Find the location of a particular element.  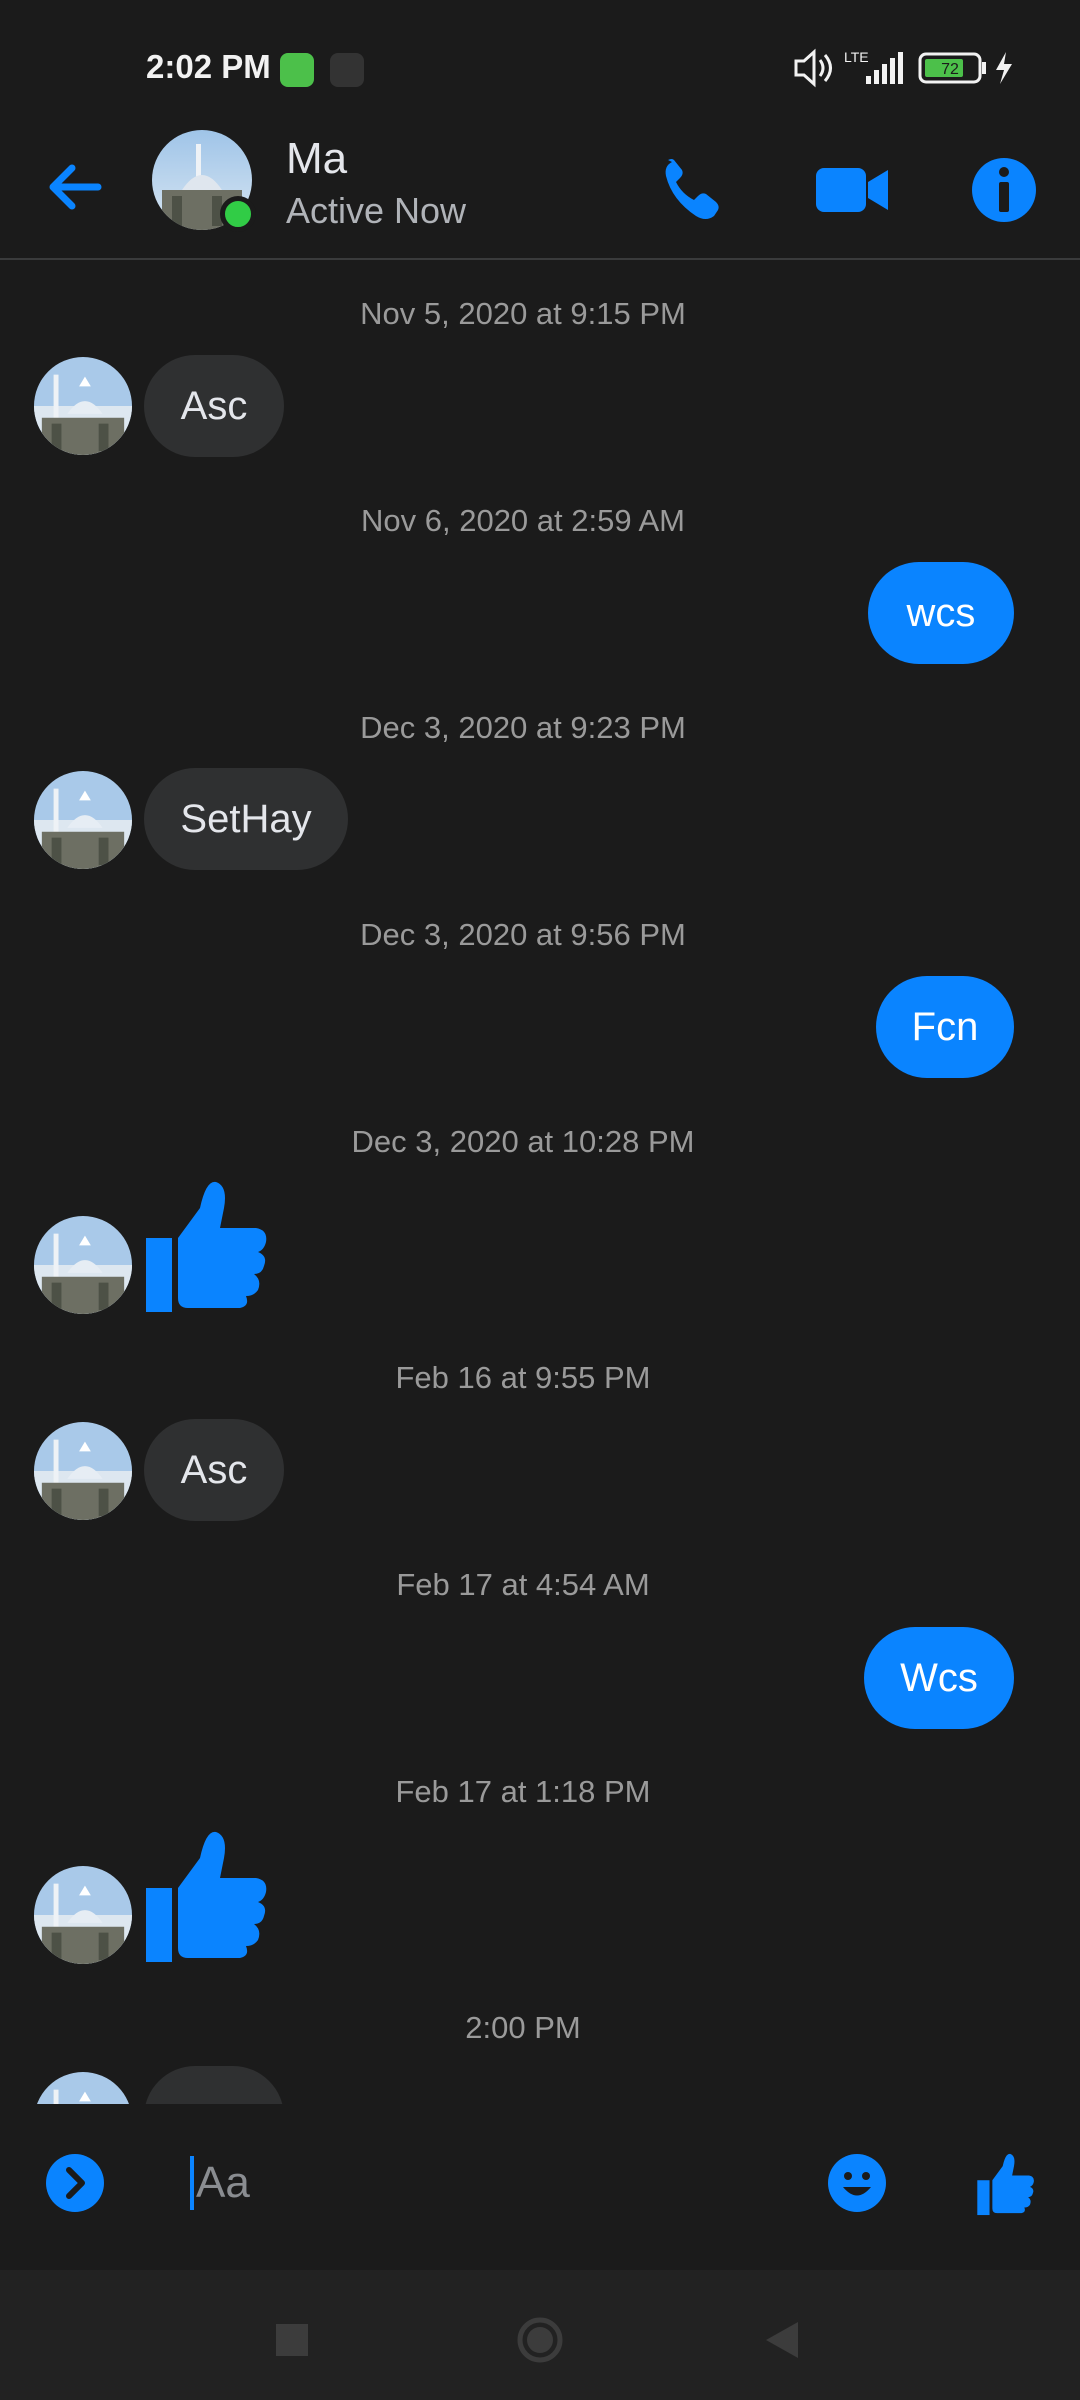

incoming-message-bubble: SetHay is located at coordinates (246, 819).